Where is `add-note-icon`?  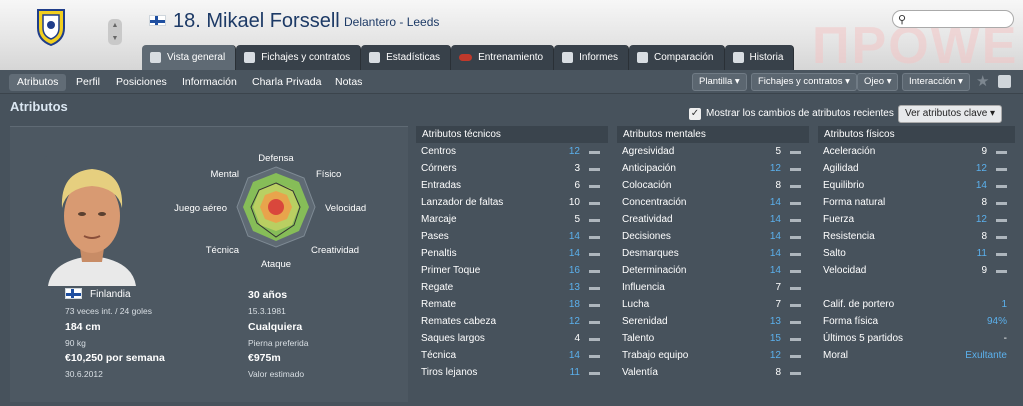
add-note-icon is located at coordinates (1004, 81).